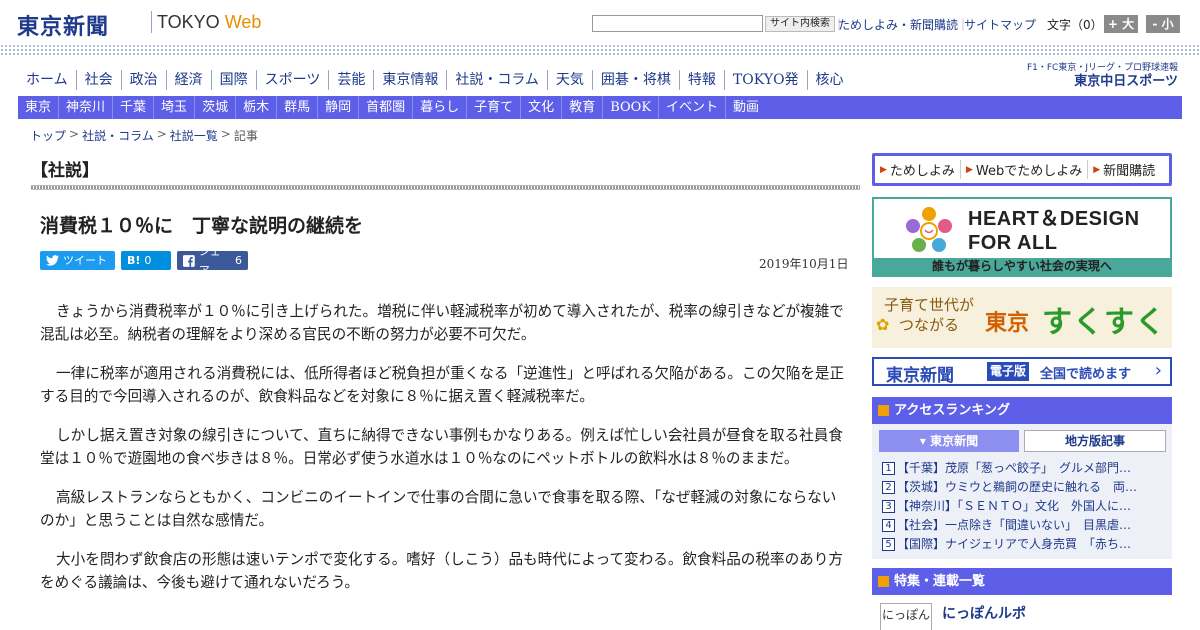 This screenshot has width=1200, height=630. What do you see at coordinates (569, 80) in the screenshot?
I see `nav-item: 天気` at bounding box center [569, 80].